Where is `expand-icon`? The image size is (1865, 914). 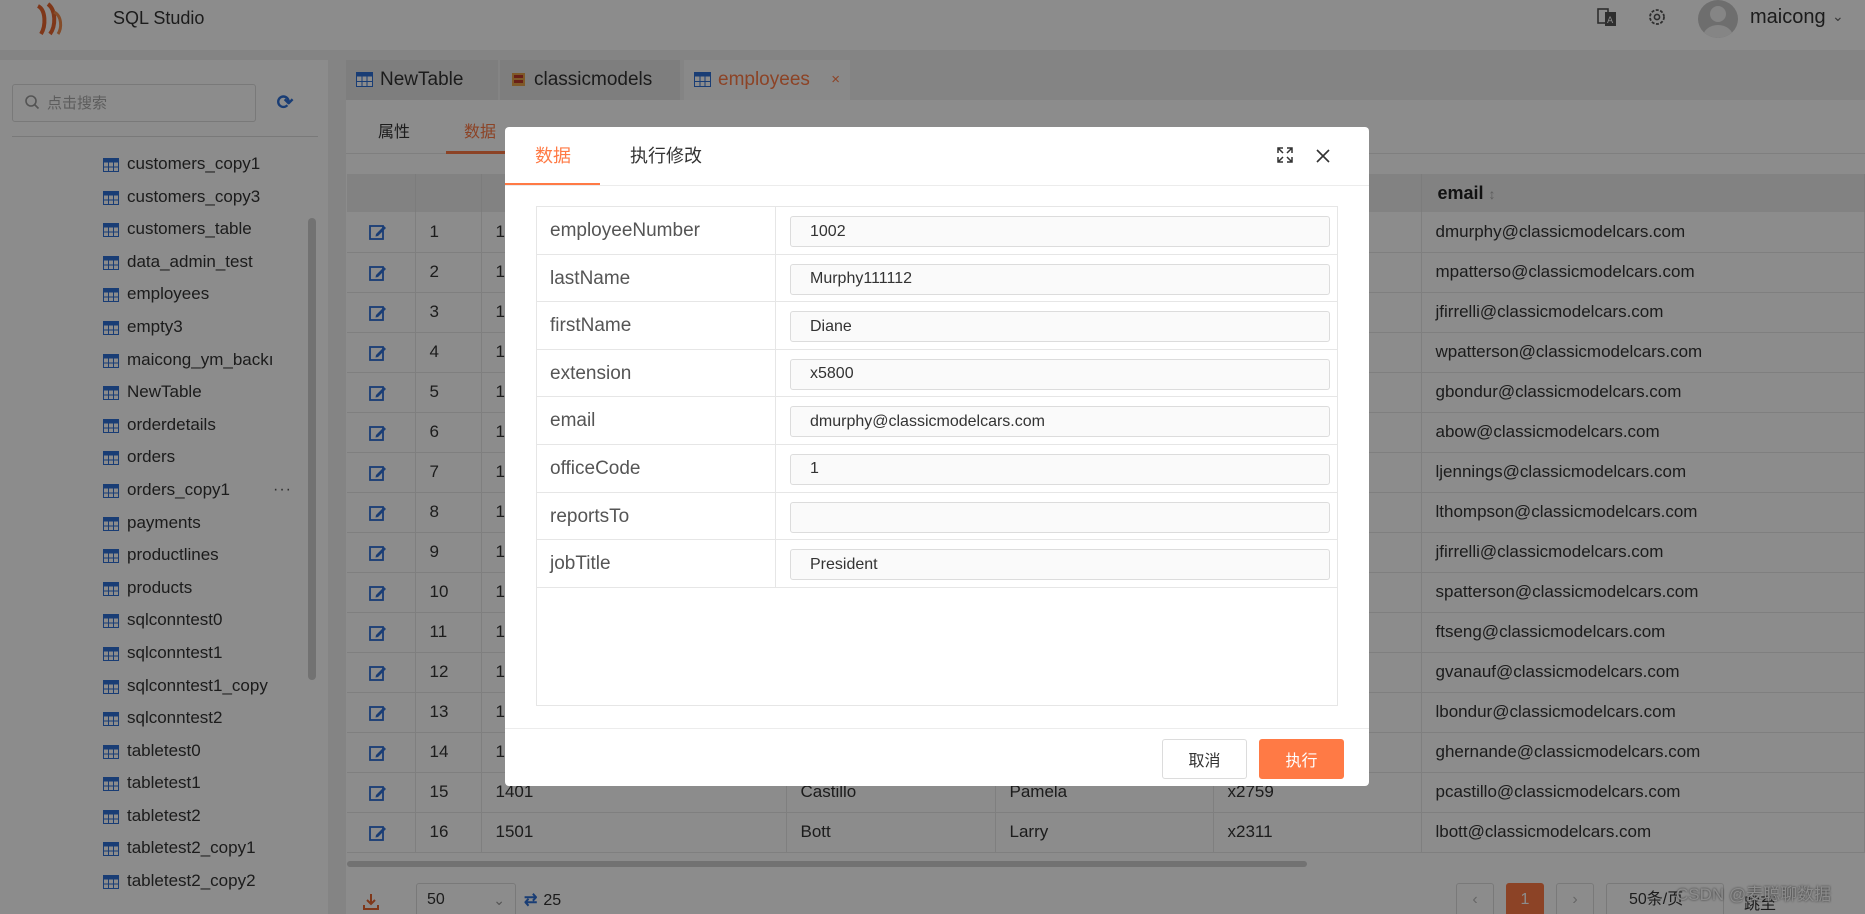
expand-icon is located at coordinates (1285, 157).